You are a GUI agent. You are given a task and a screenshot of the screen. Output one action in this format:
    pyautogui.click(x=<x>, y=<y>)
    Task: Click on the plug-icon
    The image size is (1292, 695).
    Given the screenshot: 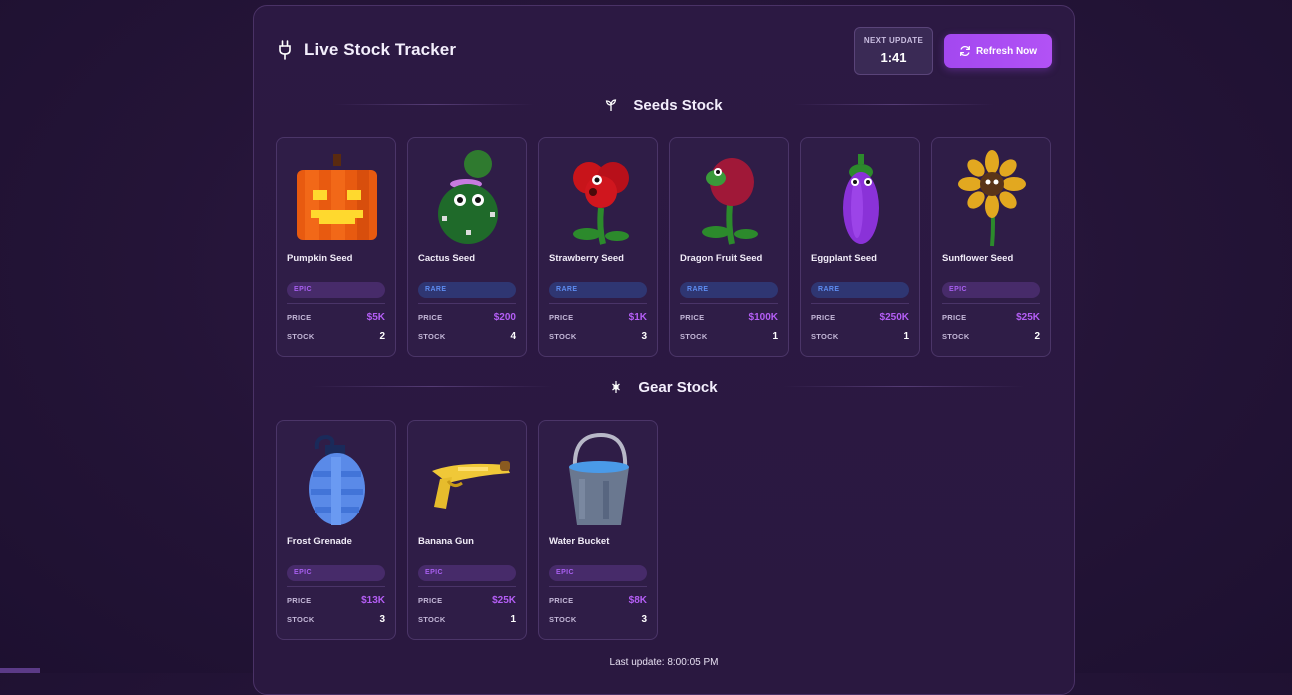 What is the action you would take?
    pyautogui.click(x=285, y=50)
    